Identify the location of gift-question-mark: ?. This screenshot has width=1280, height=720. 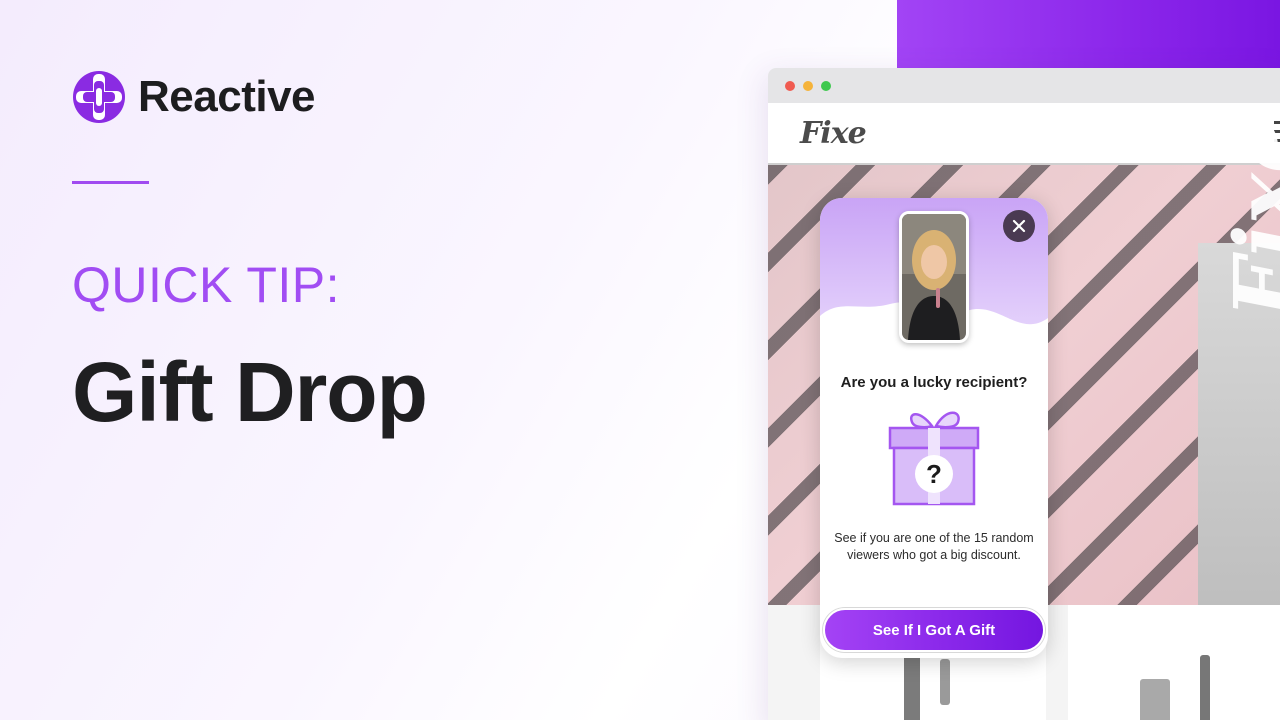
(934, 474).